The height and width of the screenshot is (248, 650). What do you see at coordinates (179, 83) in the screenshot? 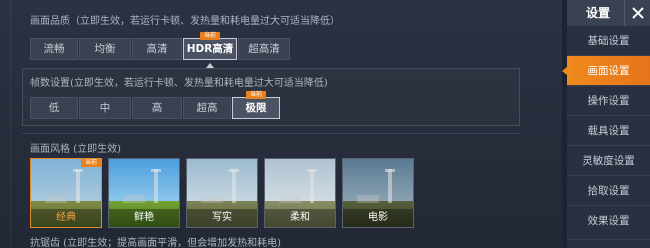
I see `frame-rate-label: 帧数设置(立即生效，若运行卡顿、发热量和耗电量过大可适当降低)` at bounding box center [179, 83].